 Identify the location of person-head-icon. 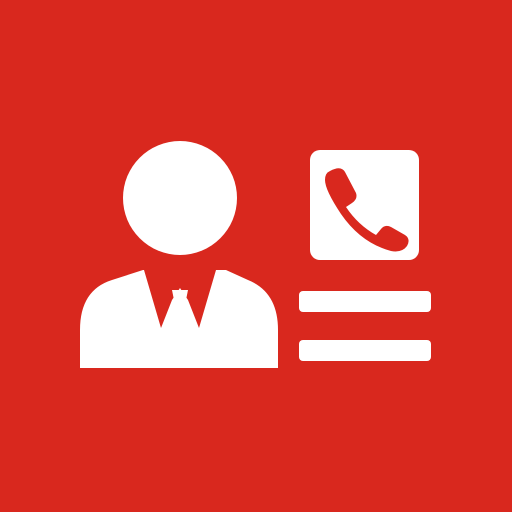
(180, 198).